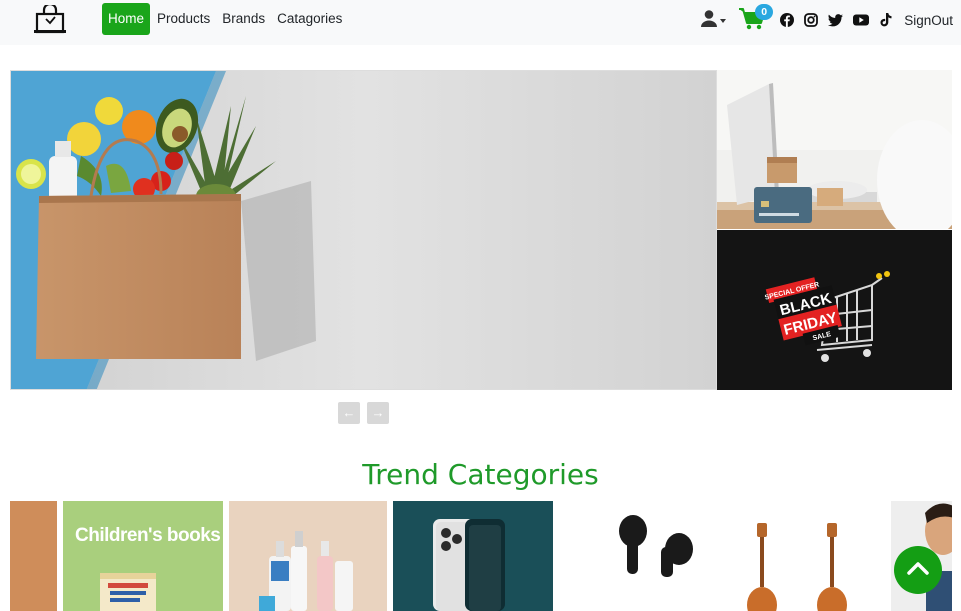 Image resolution: width=961 pixels, height=611 pixels. I want to click on carousel-next-button: →, so click(378, 413).